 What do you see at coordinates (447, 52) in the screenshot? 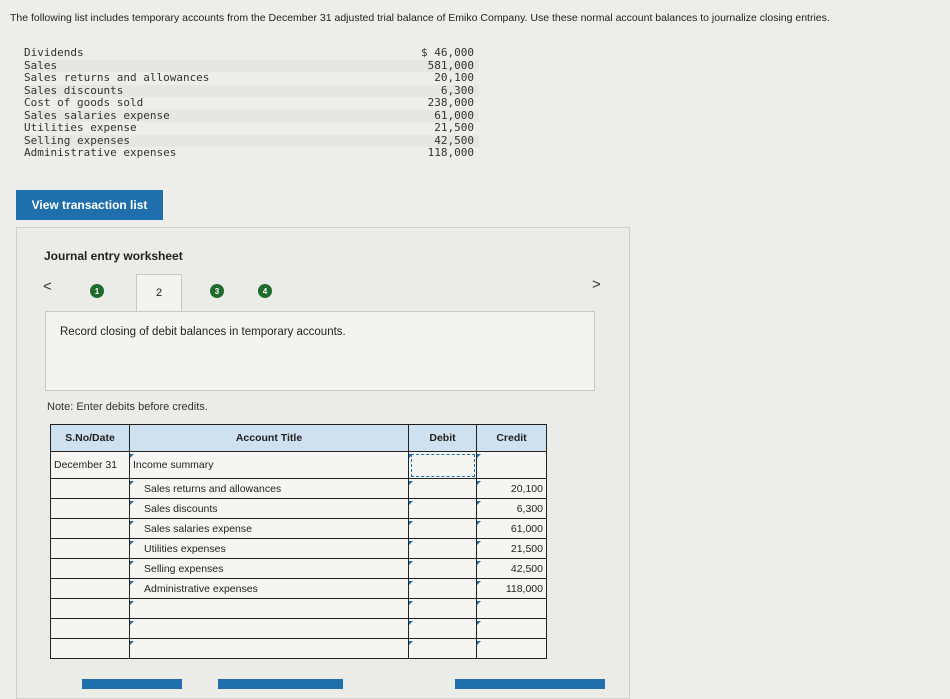
I see `balance-amount: $ 46,000` at bounding box center [447, 52].